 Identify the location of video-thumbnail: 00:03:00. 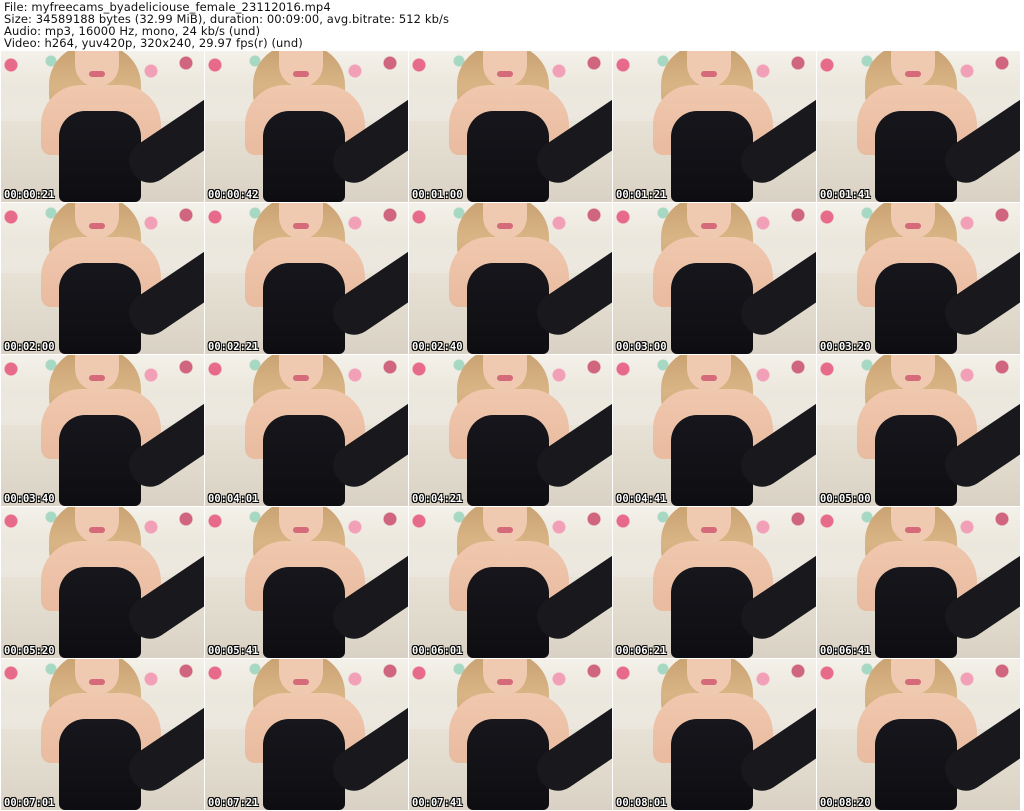
(714, 278).